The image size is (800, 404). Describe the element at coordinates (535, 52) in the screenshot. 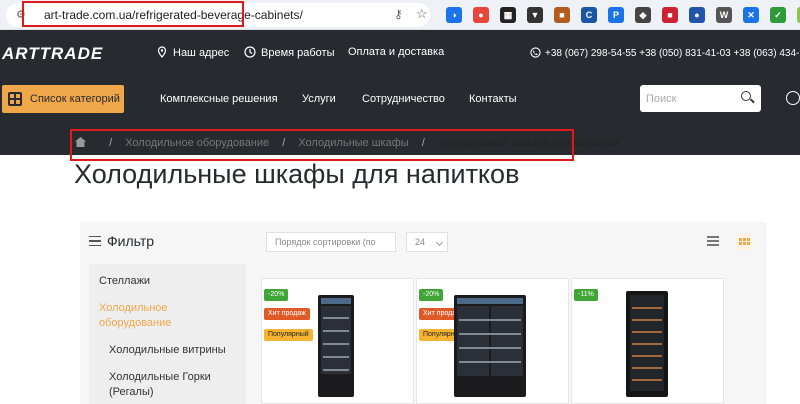

I see `phone-icon` at that location.